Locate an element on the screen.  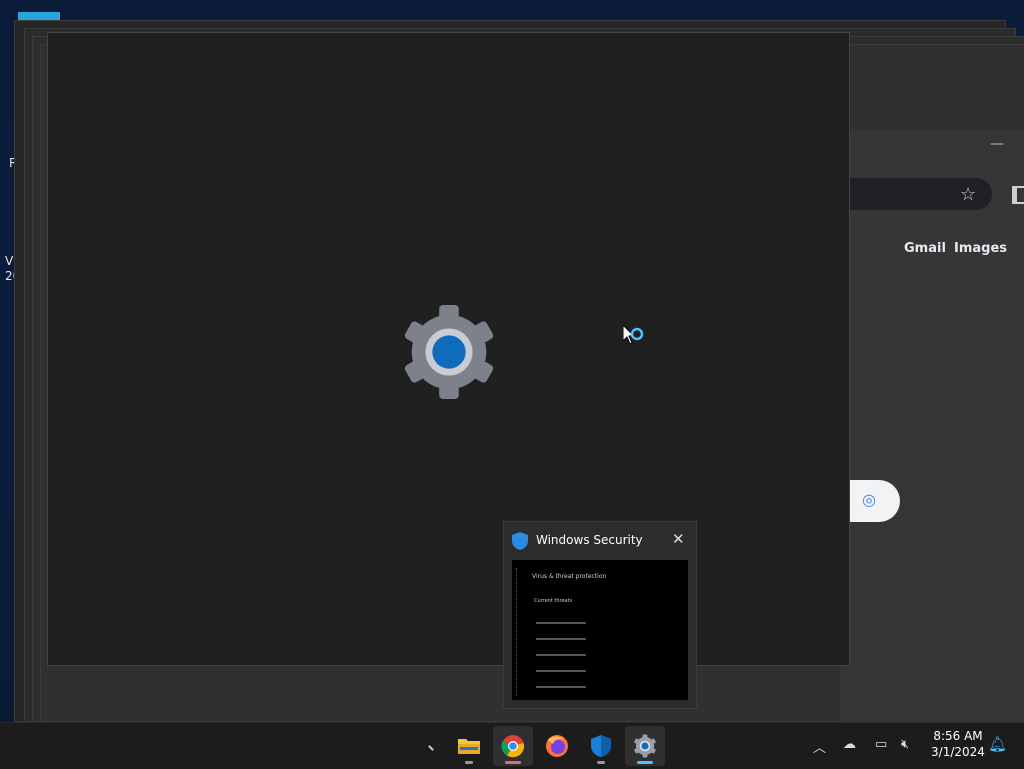
firefox-icon is located at coordinates (557, 746).